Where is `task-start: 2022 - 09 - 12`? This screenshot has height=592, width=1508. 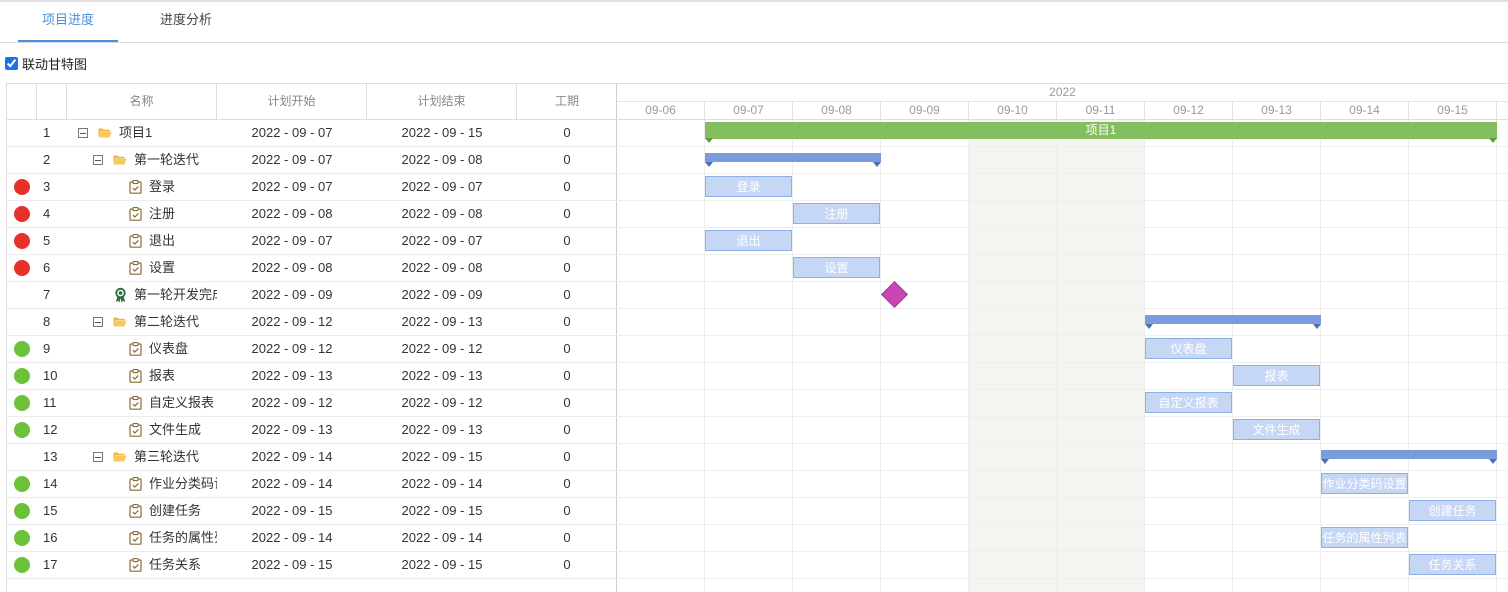 task-start: 2022 - 09 - 12 is located at coordinates (292, 321).